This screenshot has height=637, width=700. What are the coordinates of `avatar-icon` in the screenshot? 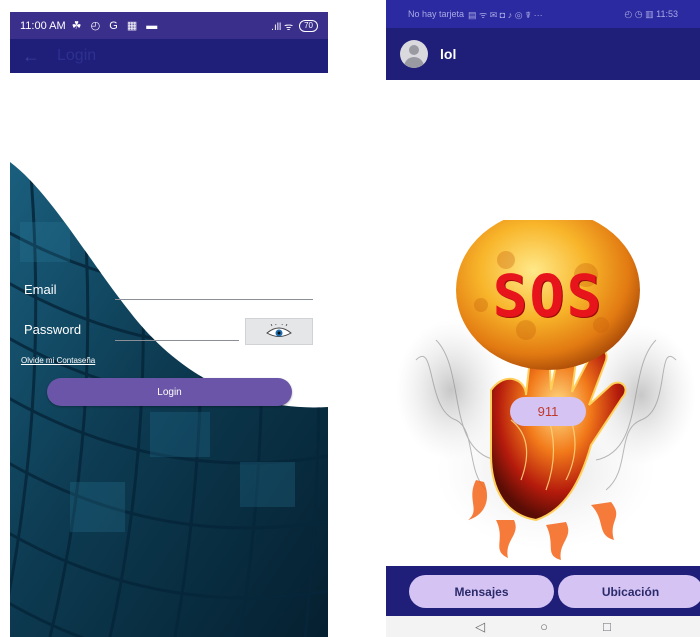 It's located at (414, 54).